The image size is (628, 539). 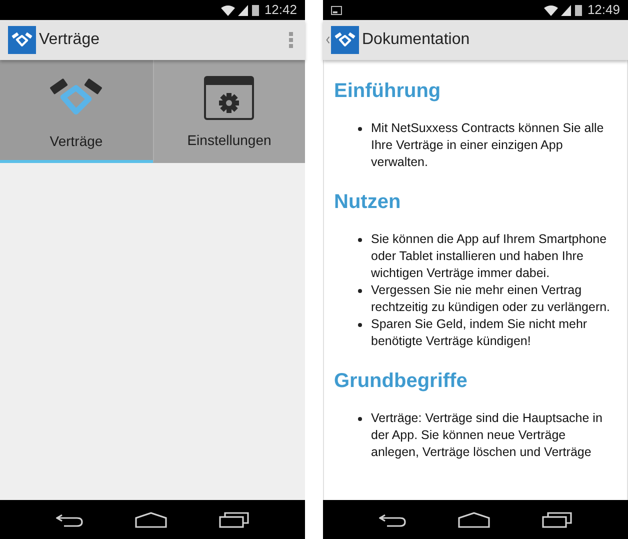 What do you see at coordinates (603, 10) in the screenshot?
I see `status-time: 12:49` at bounding box center [603, 10].